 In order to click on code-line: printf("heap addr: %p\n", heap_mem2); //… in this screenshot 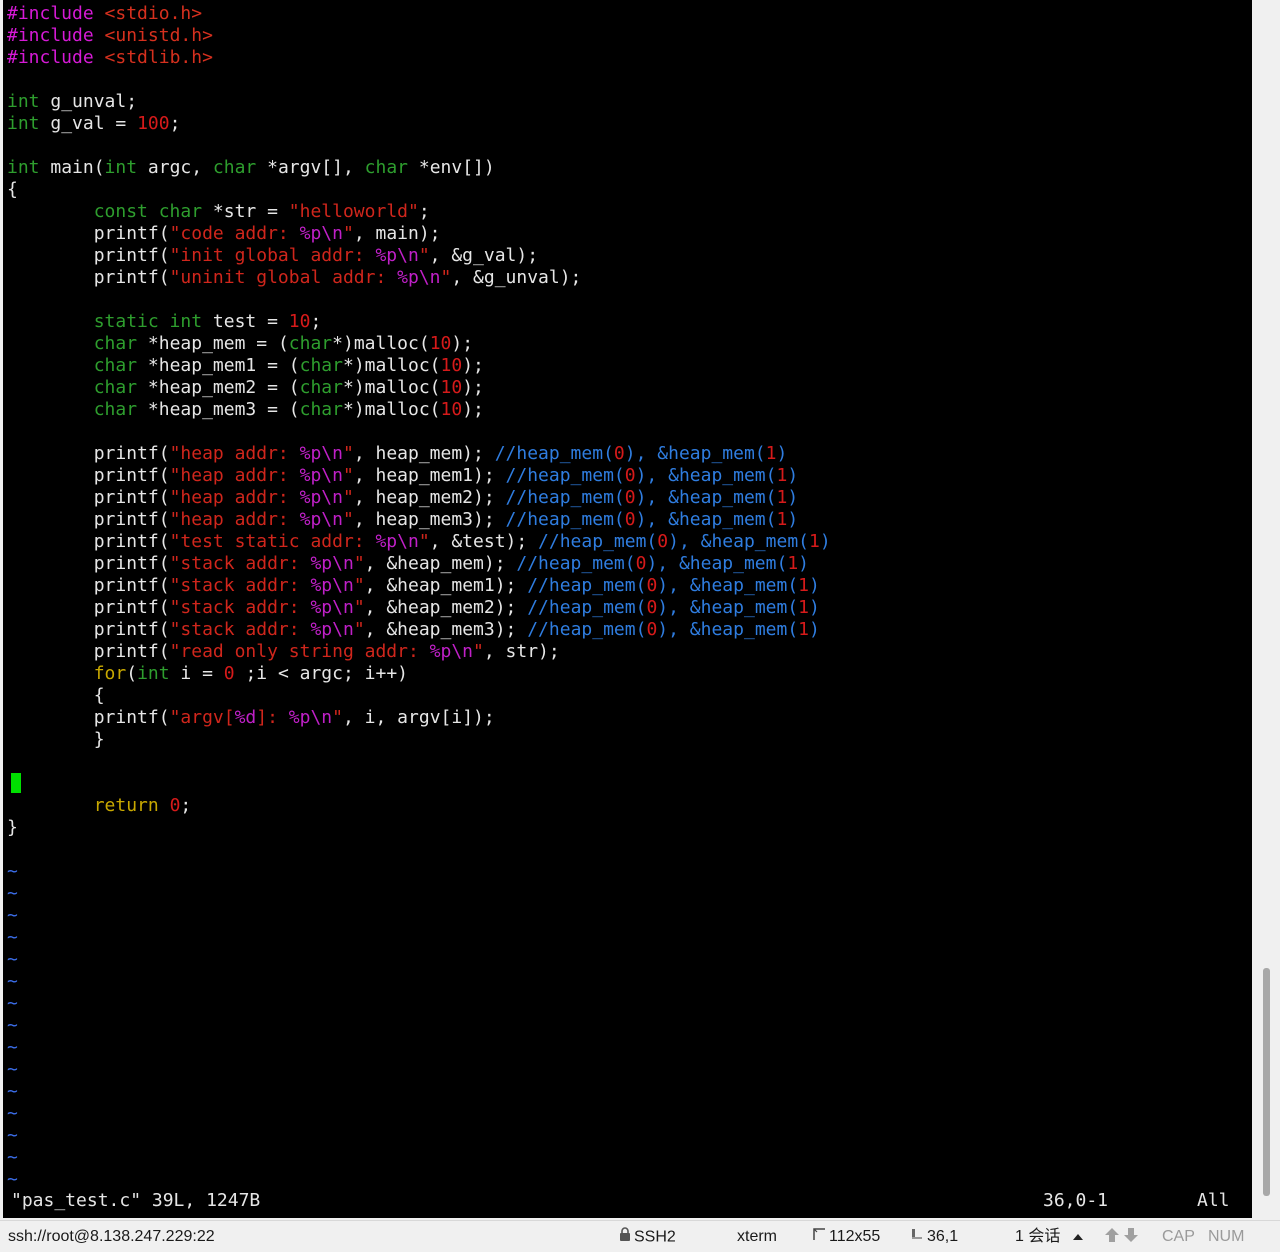, I will do `click(402, 498)`.